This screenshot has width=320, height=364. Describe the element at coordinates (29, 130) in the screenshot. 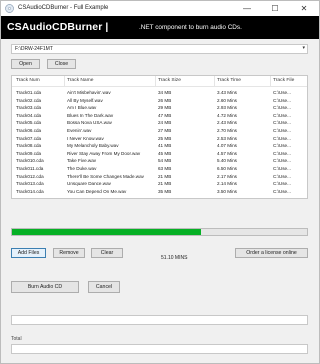

I see `cell-track-num: Track06.cda` at that location.